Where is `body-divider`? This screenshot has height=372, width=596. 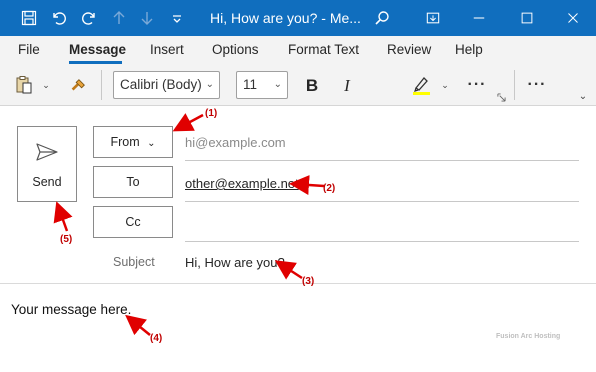 body-divider is located at coordinates (298, 283).